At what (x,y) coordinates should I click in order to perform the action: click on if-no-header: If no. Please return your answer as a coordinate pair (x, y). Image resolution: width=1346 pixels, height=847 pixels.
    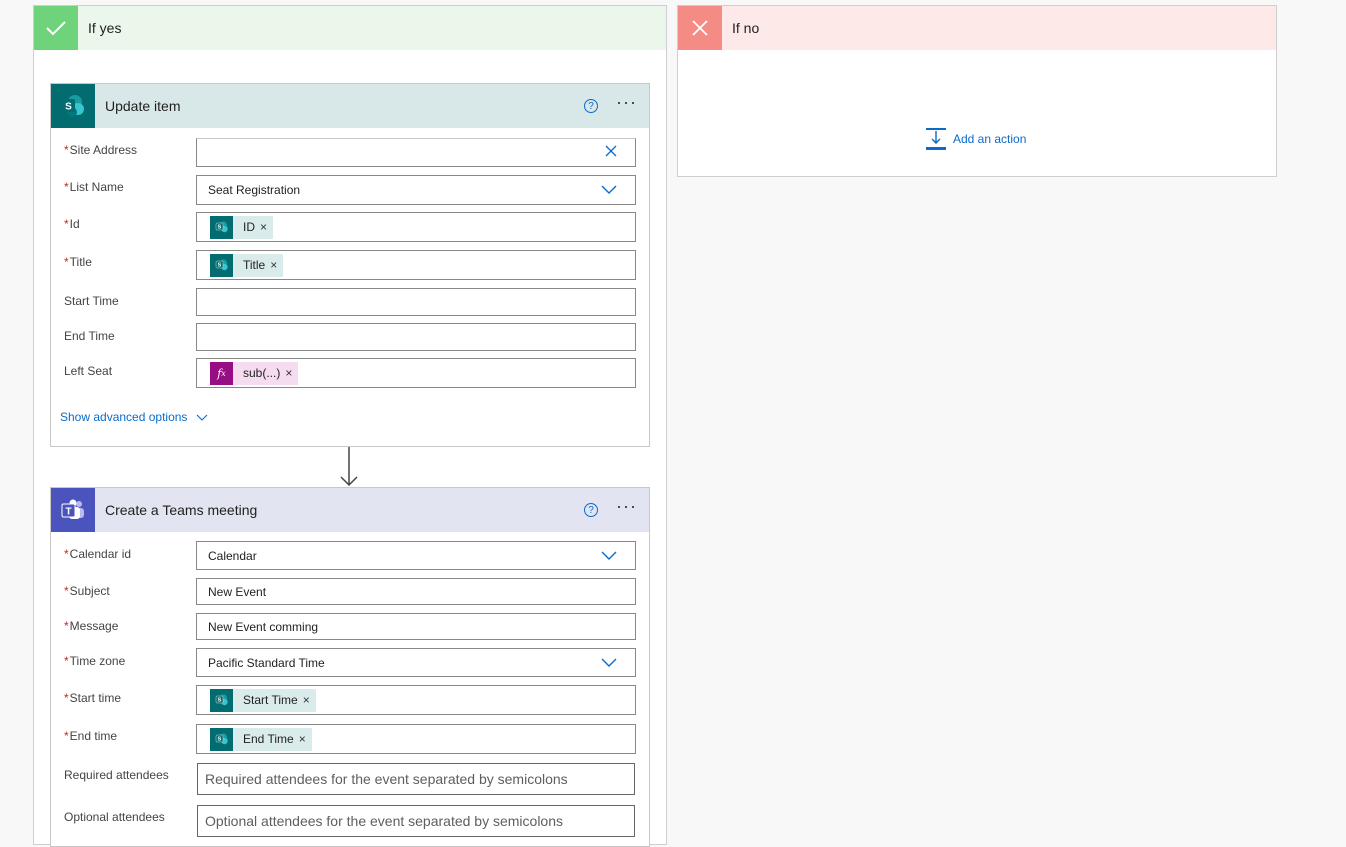
    Looking at the image, I should click on (977, 28).